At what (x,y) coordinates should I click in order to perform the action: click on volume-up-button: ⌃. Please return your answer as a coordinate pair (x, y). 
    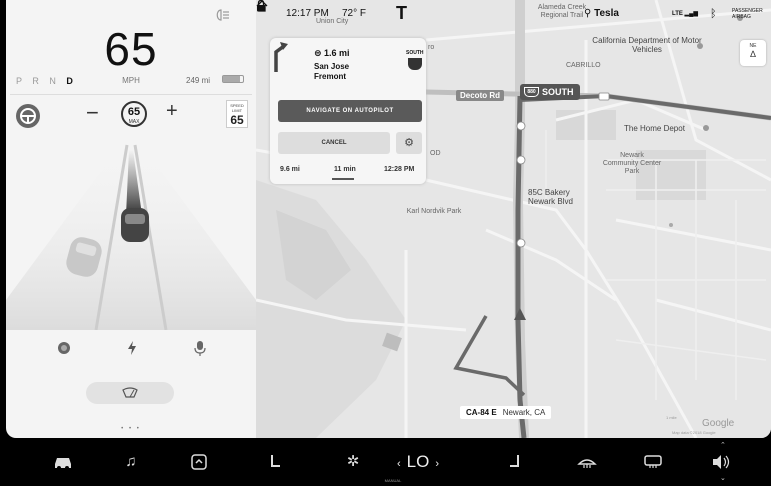
    Looking at the image, I should click on (723, 445).